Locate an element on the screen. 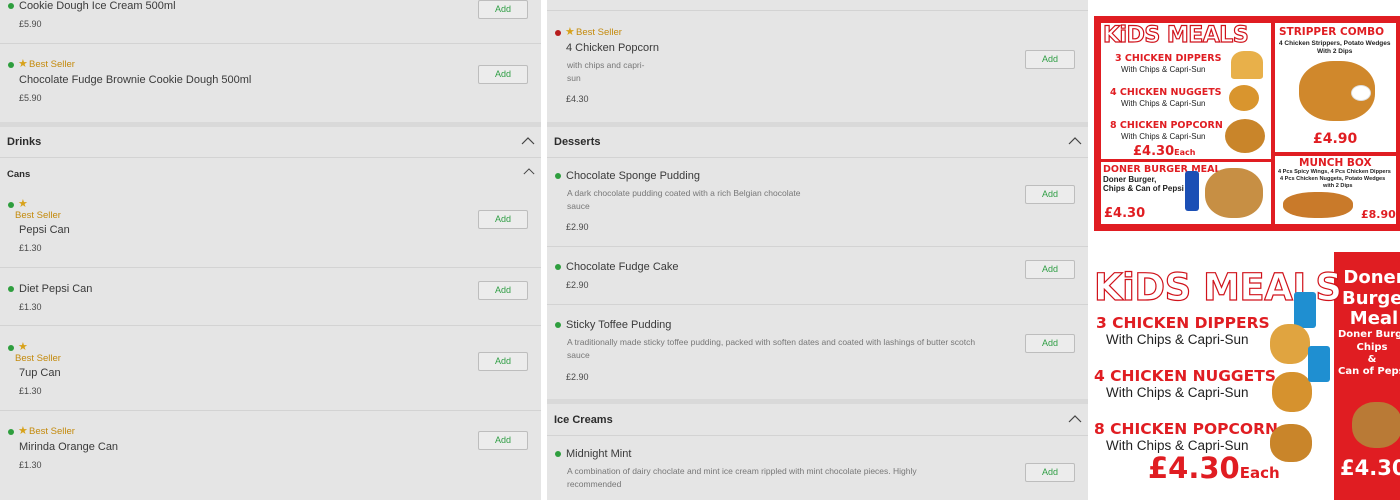  section-header-desserts: Desserts is located at coordinates (577, 142).